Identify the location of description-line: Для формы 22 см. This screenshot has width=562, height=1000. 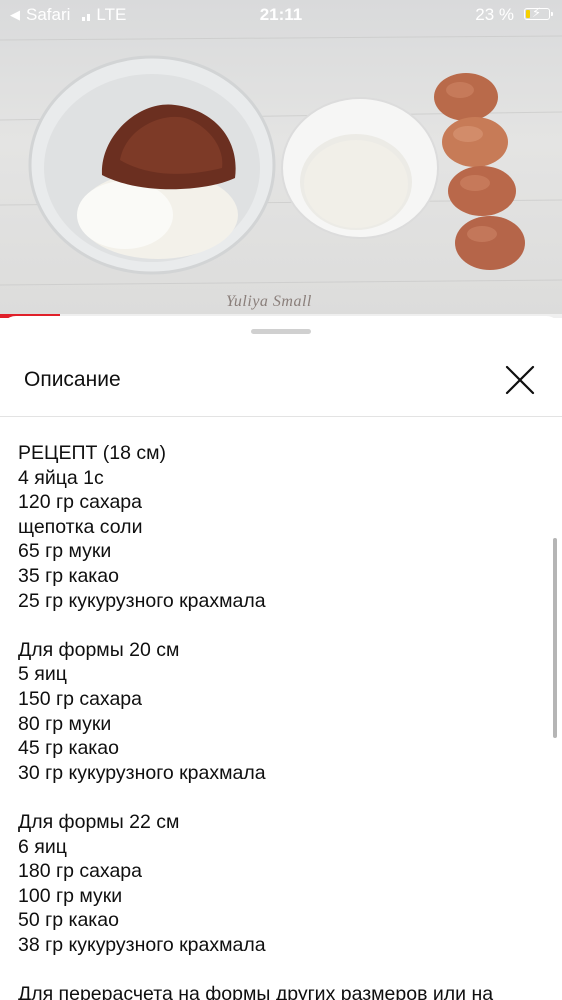
(99, 821).